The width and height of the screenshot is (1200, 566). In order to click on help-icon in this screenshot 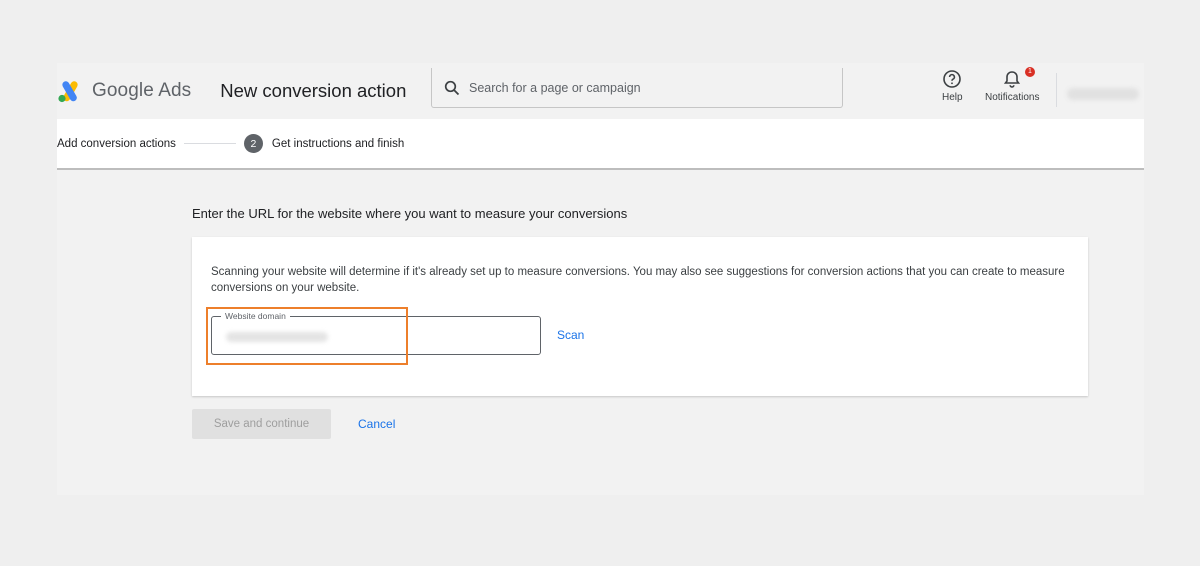, I will do `click(952, 79)`.